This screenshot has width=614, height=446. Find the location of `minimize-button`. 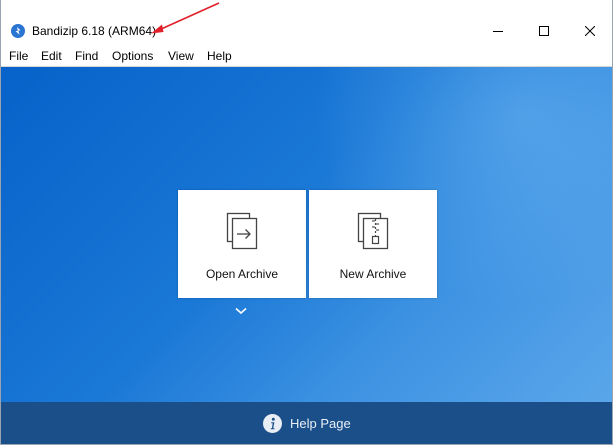

minimize-button is located at coordinates (498, 31).